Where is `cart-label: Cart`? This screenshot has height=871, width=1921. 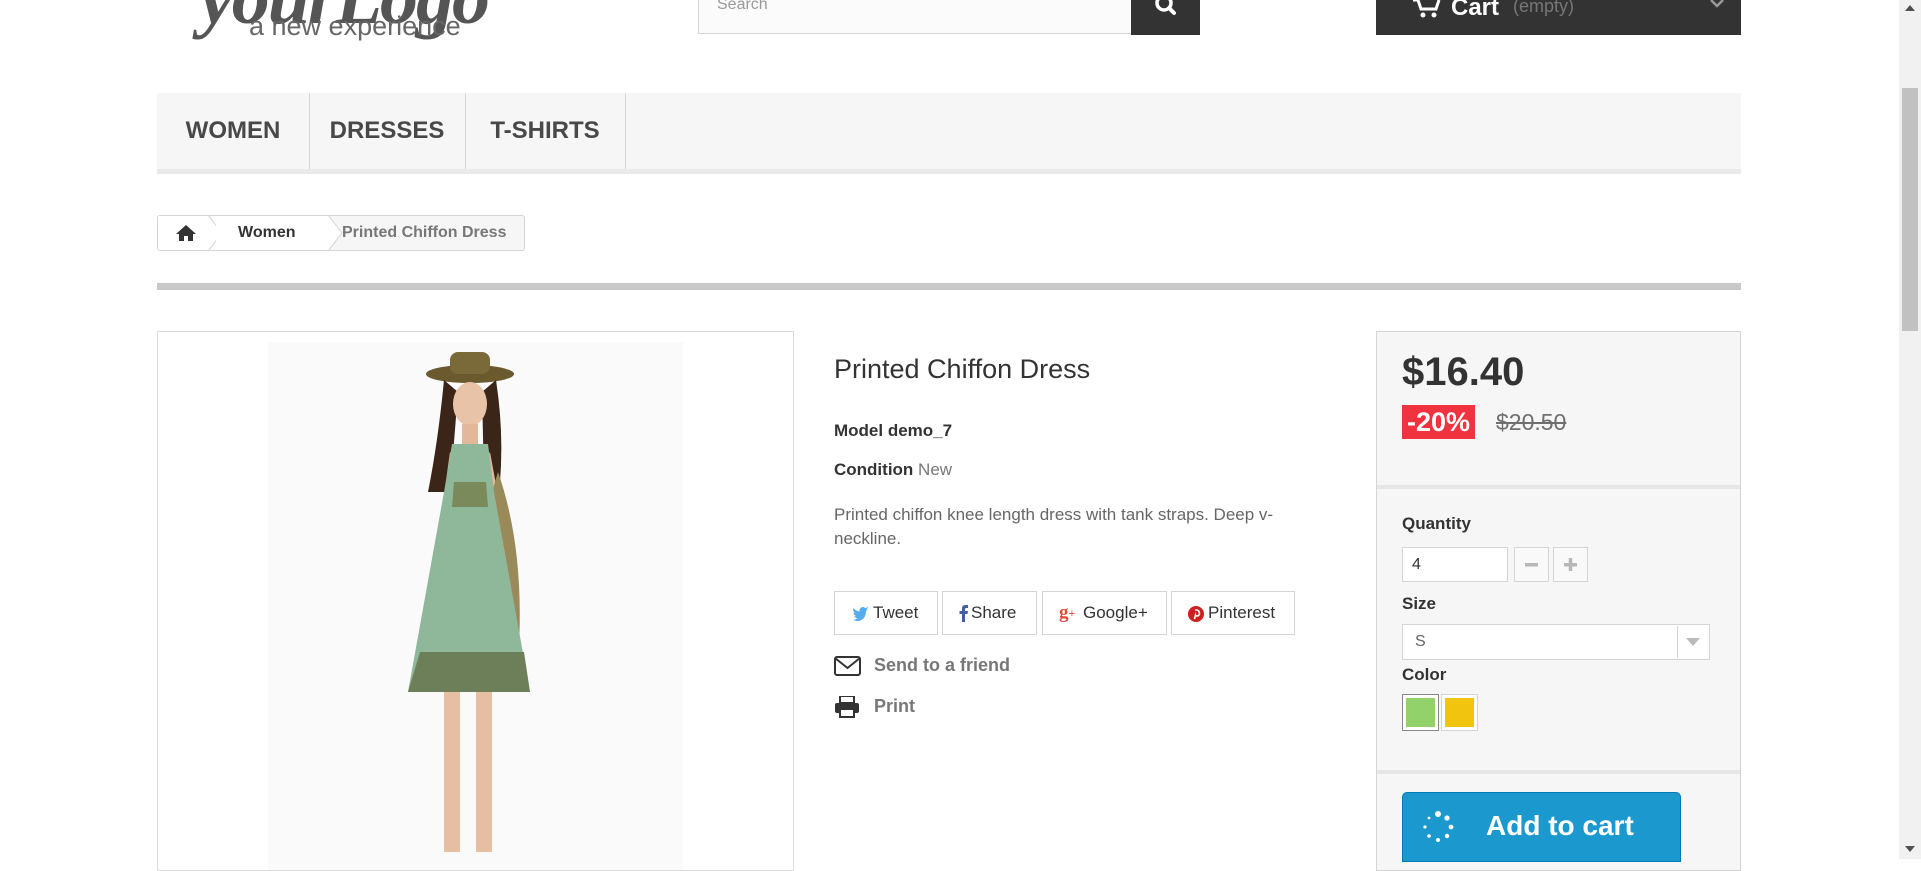 cart-label: Cart is located at coordinates (1475, 10).